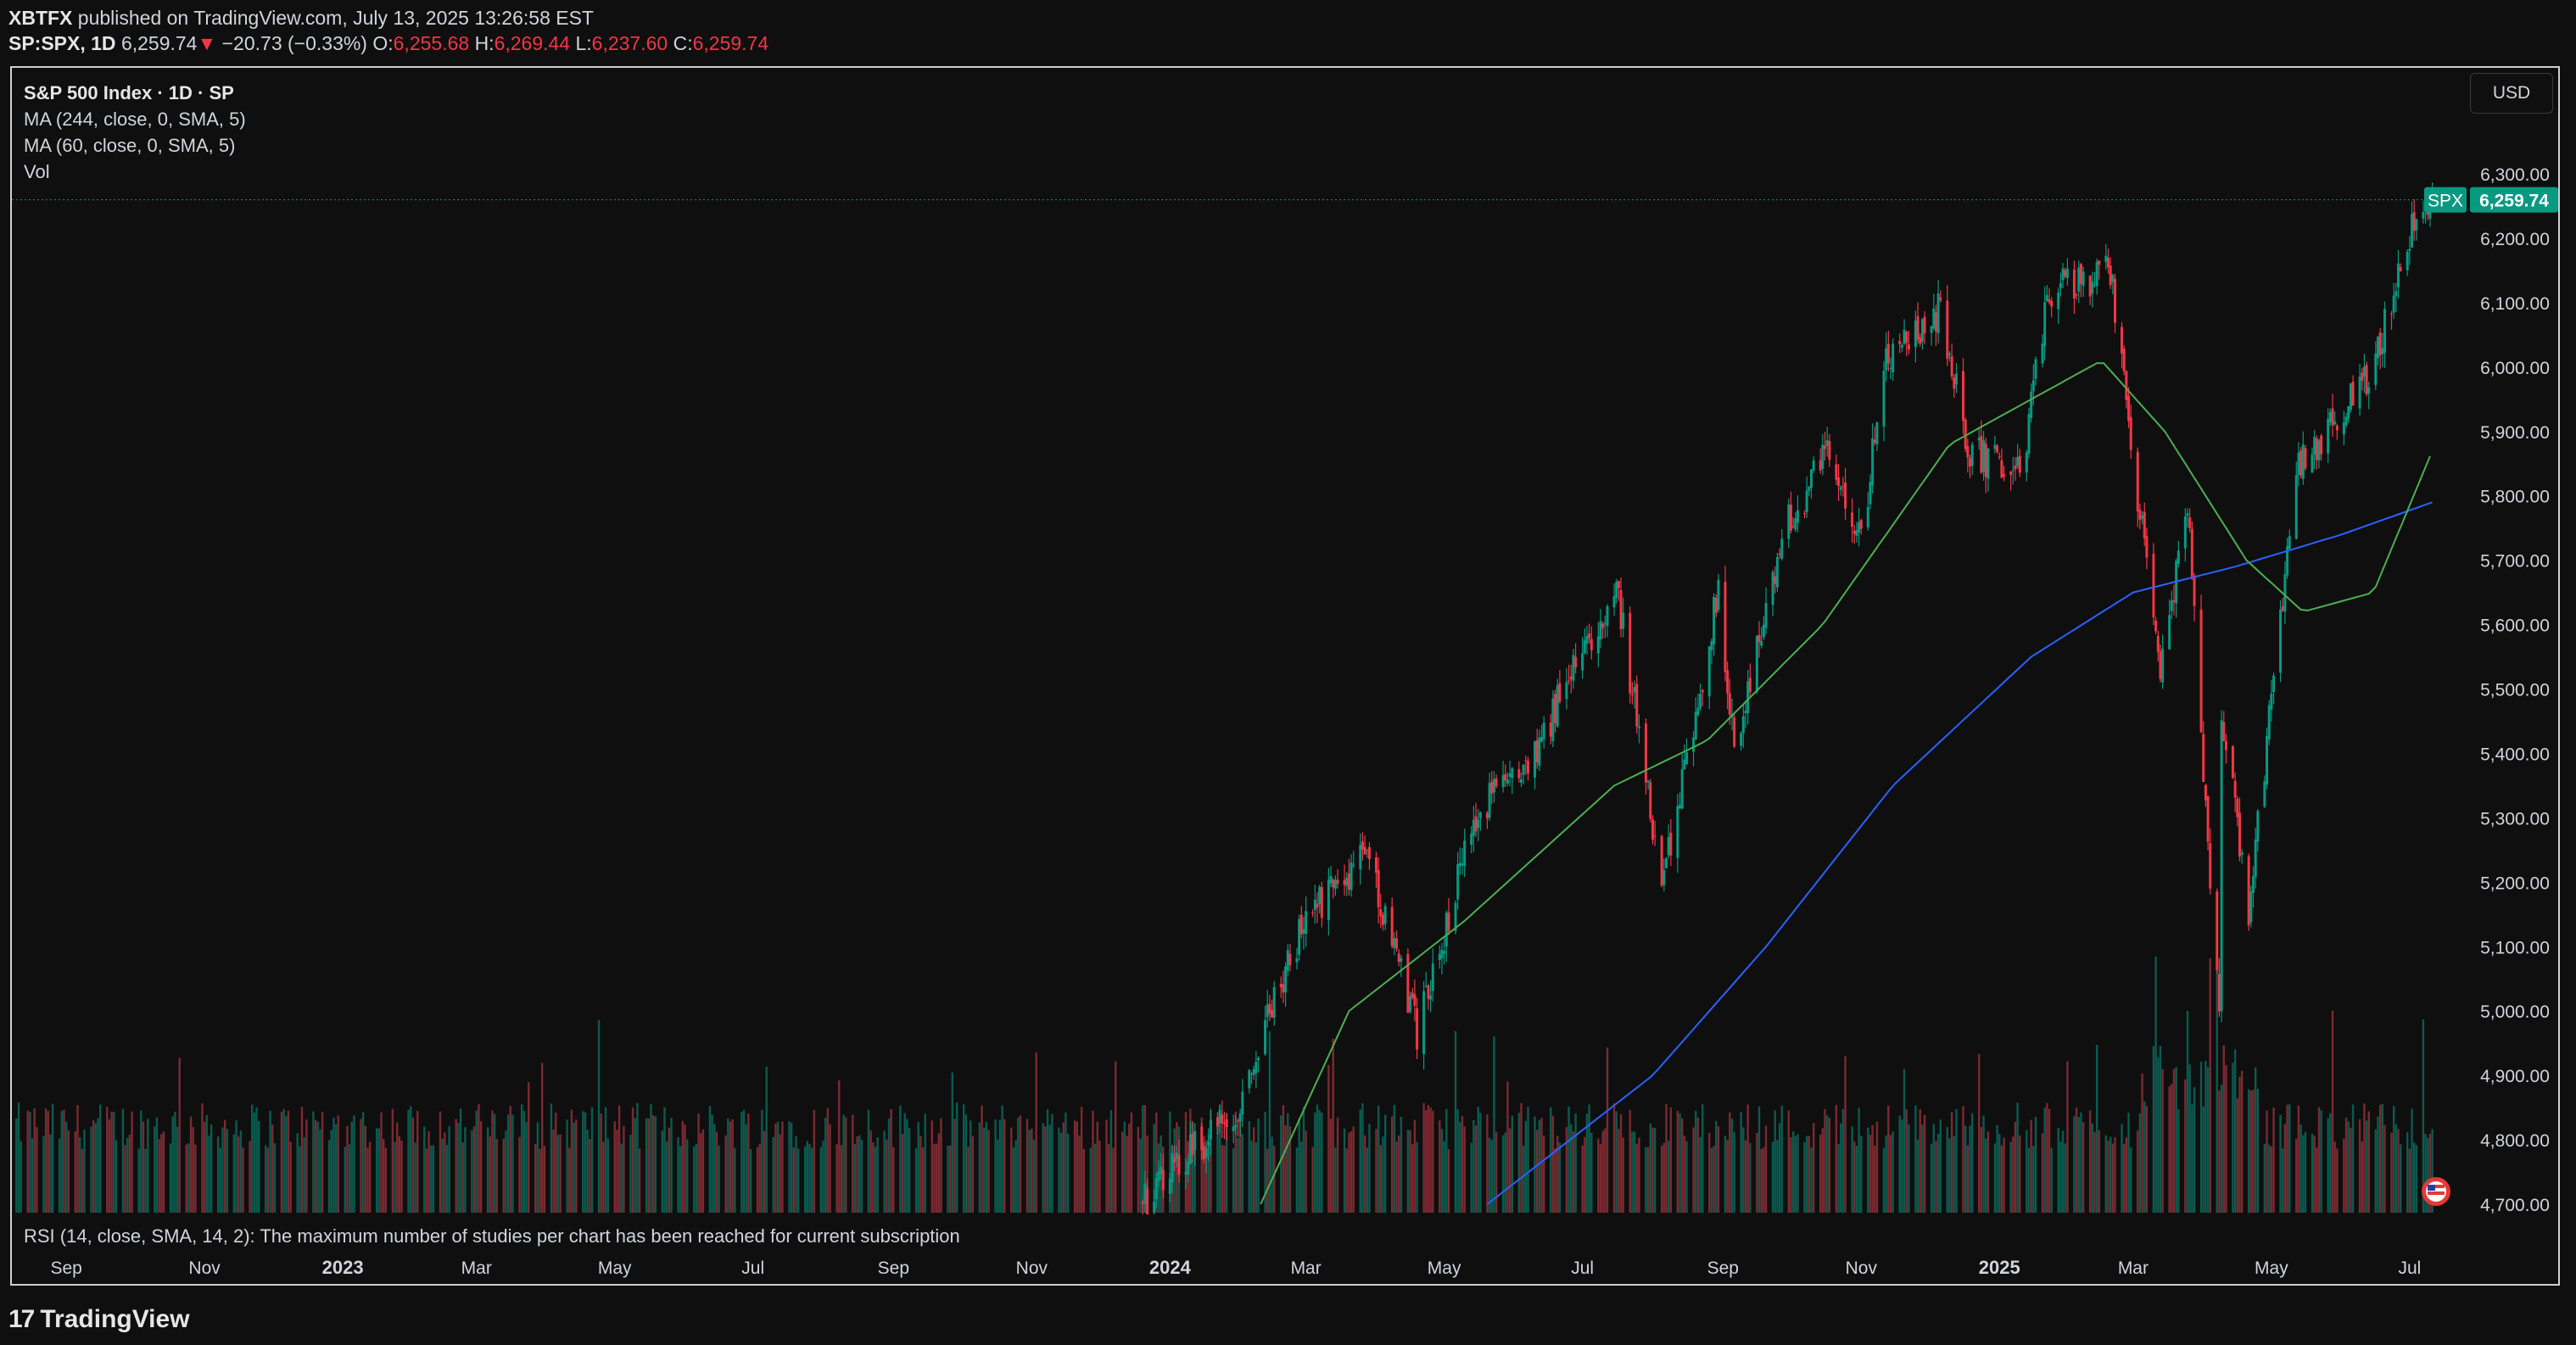 The height and width of the screenshot is (1345, 2576). Describe the element at coordinates (2436, 1191) in the screenshot. I see `flag-icon` at that location.